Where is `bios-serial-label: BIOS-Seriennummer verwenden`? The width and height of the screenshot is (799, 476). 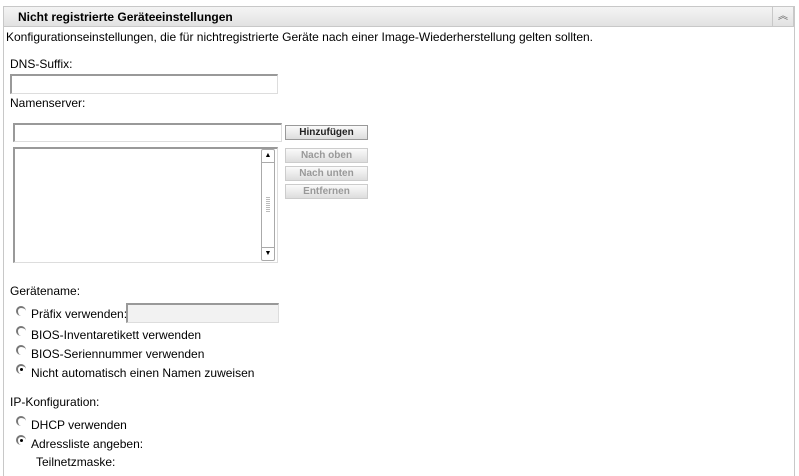
bios-serial-label: BIOS-Seriennummer verwenden is located at coordinates (118, 354).